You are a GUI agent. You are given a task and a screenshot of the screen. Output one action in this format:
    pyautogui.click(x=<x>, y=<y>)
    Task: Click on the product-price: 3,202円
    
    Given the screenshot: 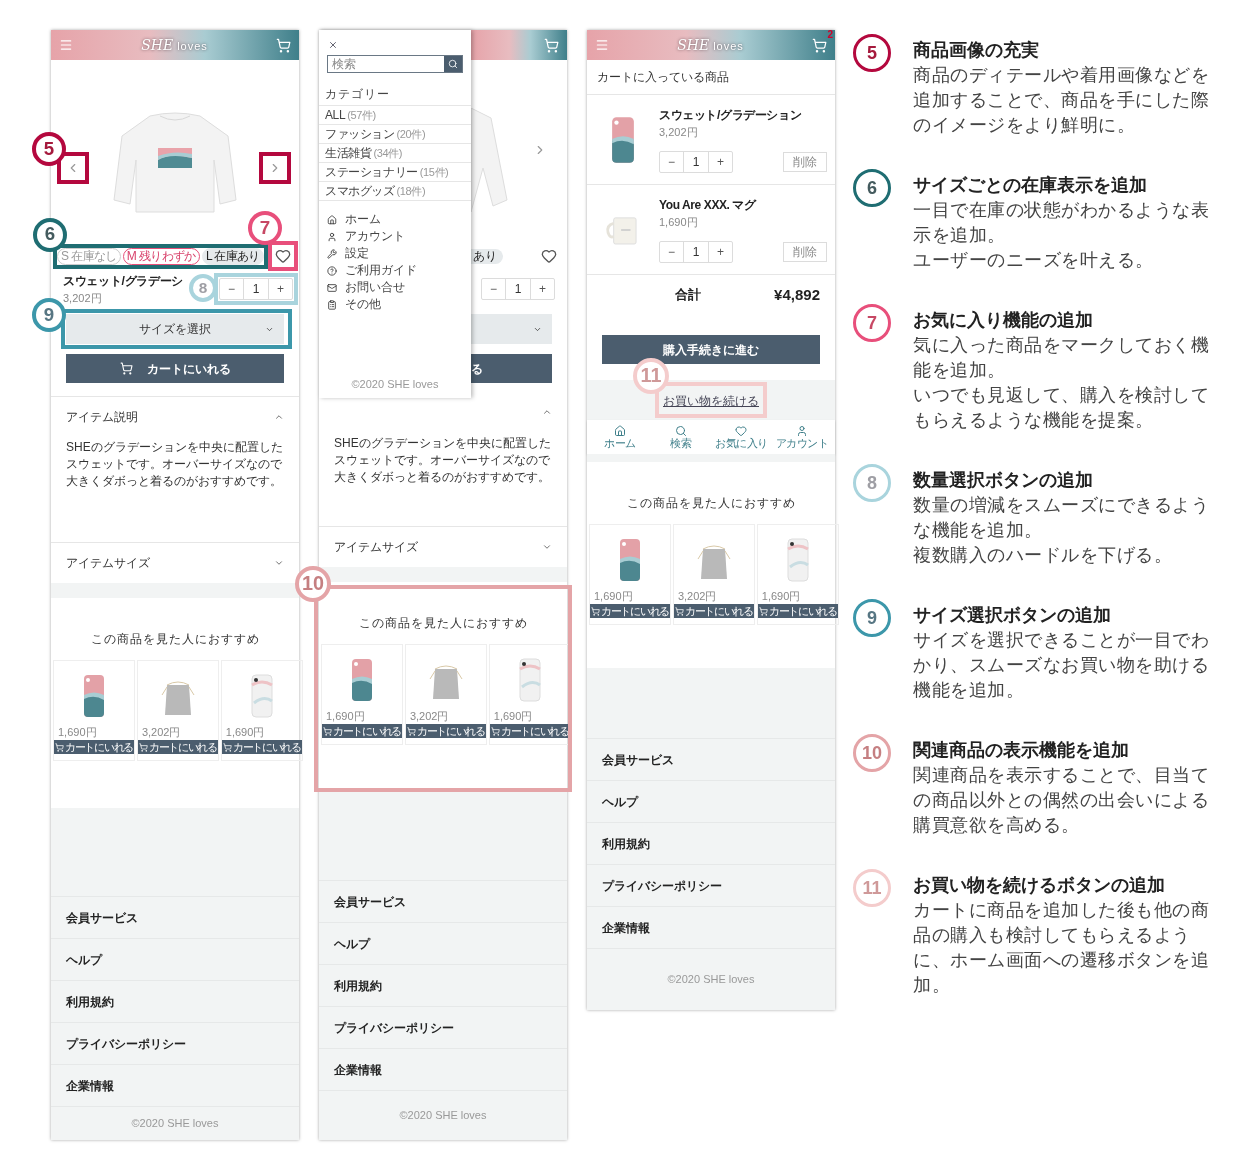 What is the action you would take?
    pyautogui.click(x=429, y=716)
    